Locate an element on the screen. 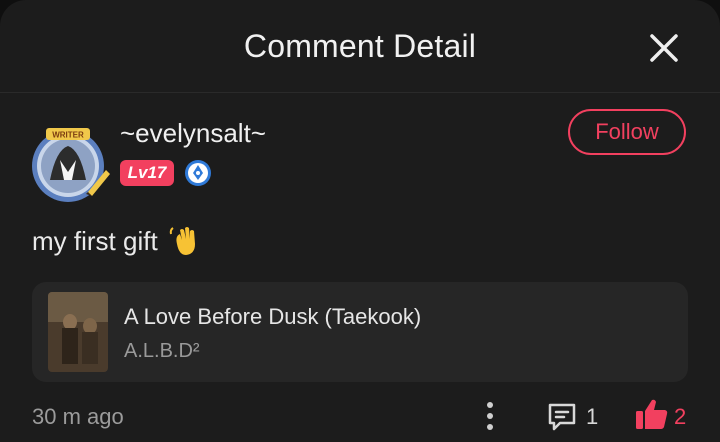 This screenshot has height=442, width=720. book-author: A.L.B.D² is located at coordinates (162, 351).